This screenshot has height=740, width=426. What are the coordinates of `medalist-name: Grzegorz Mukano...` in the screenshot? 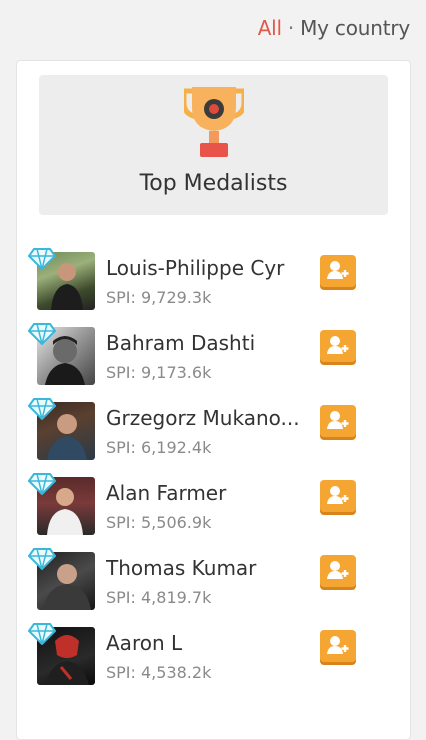 It's located at (206, 418).